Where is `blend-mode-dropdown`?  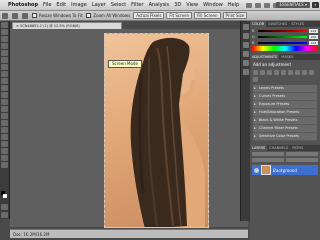
blend-mode-dropdown is located at coordinates (268, 154).